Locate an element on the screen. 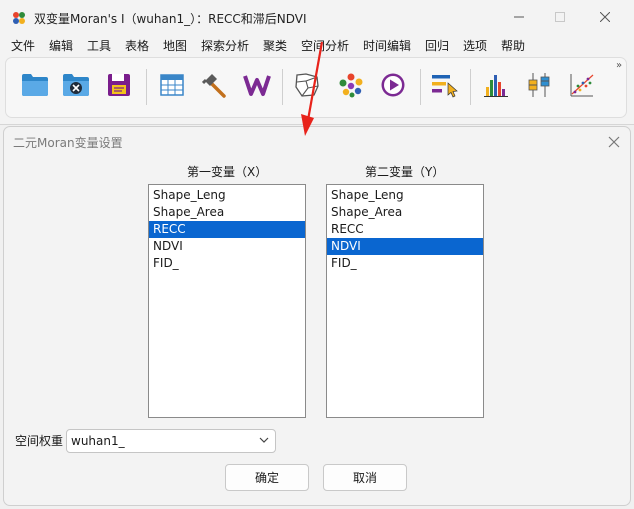 This screenshot has height=509, width=634. table-button is located at coordinates (172, 85).